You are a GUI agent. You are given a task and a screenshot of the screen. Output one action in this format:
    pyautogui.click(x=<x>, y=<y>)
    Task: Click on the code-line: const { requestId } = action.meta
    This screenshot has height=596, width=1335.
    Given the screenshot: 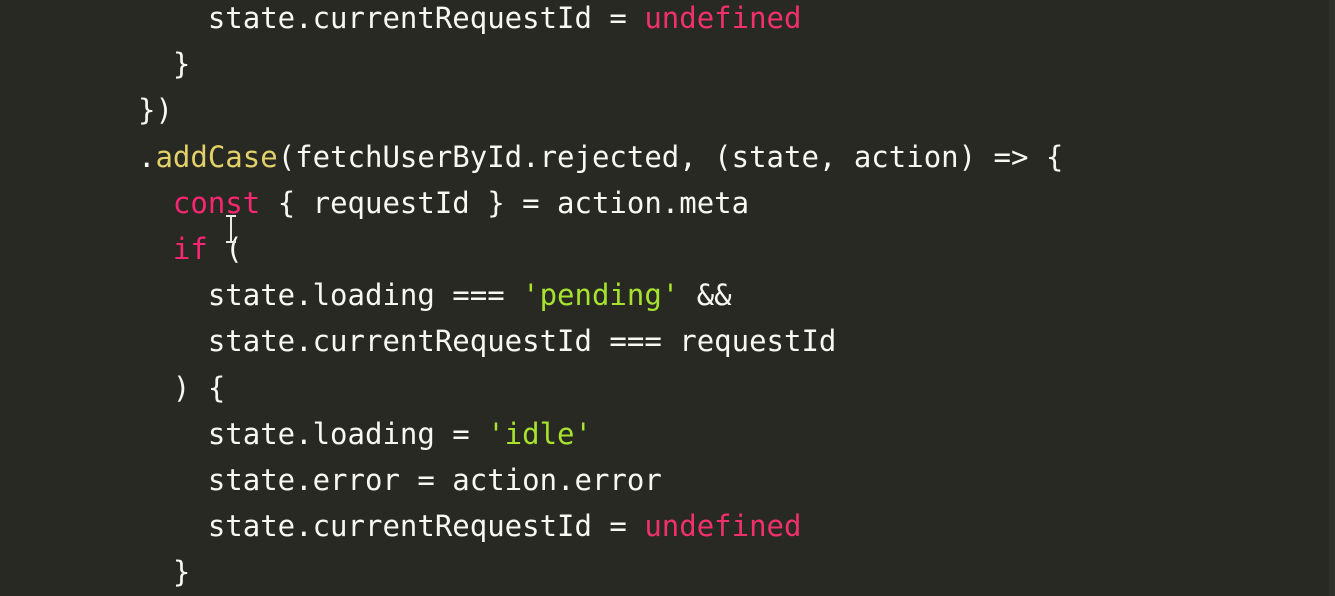 What is the action you would take?
    pyautogui.click(x=583, y=203)
    